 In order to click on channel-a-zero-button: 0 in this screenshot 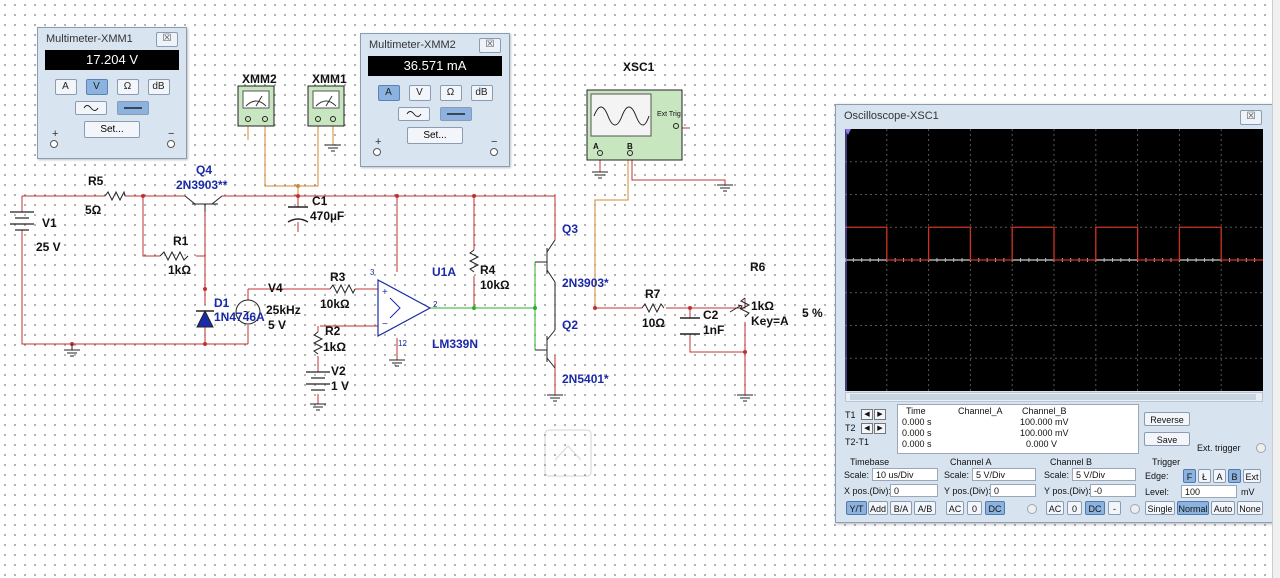, I will do `click(974, 508)`.